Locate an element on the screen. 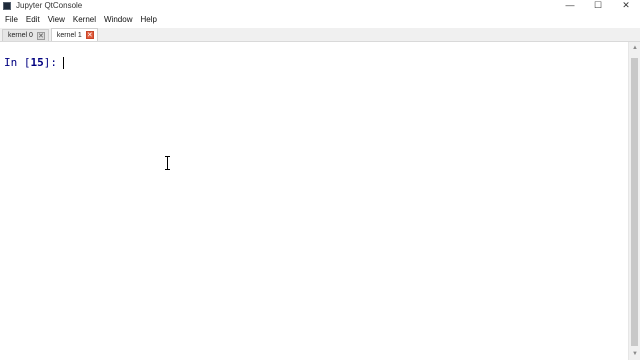 The width and height of the screenshot is (640, 360). menu-edit: Edit is located at coordinates (33, 20).